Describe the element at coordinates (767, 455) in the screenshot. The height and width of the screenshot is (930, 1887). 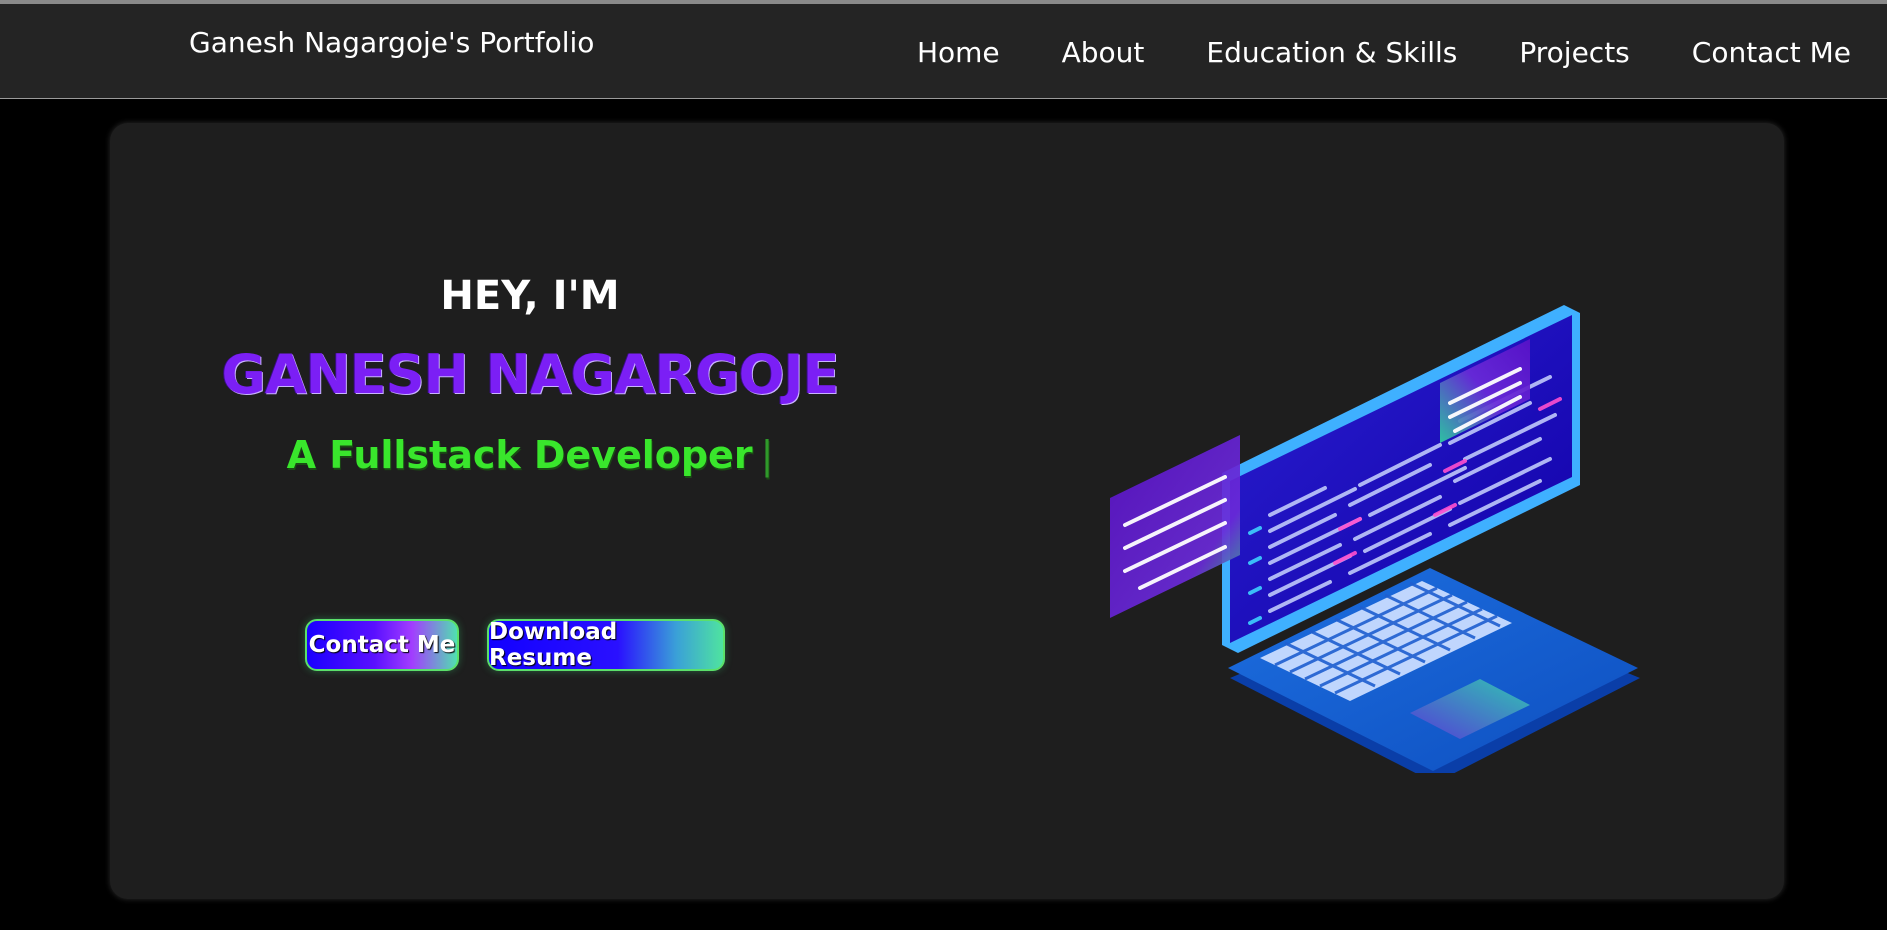
I see `typing-cursor: |` at that location.